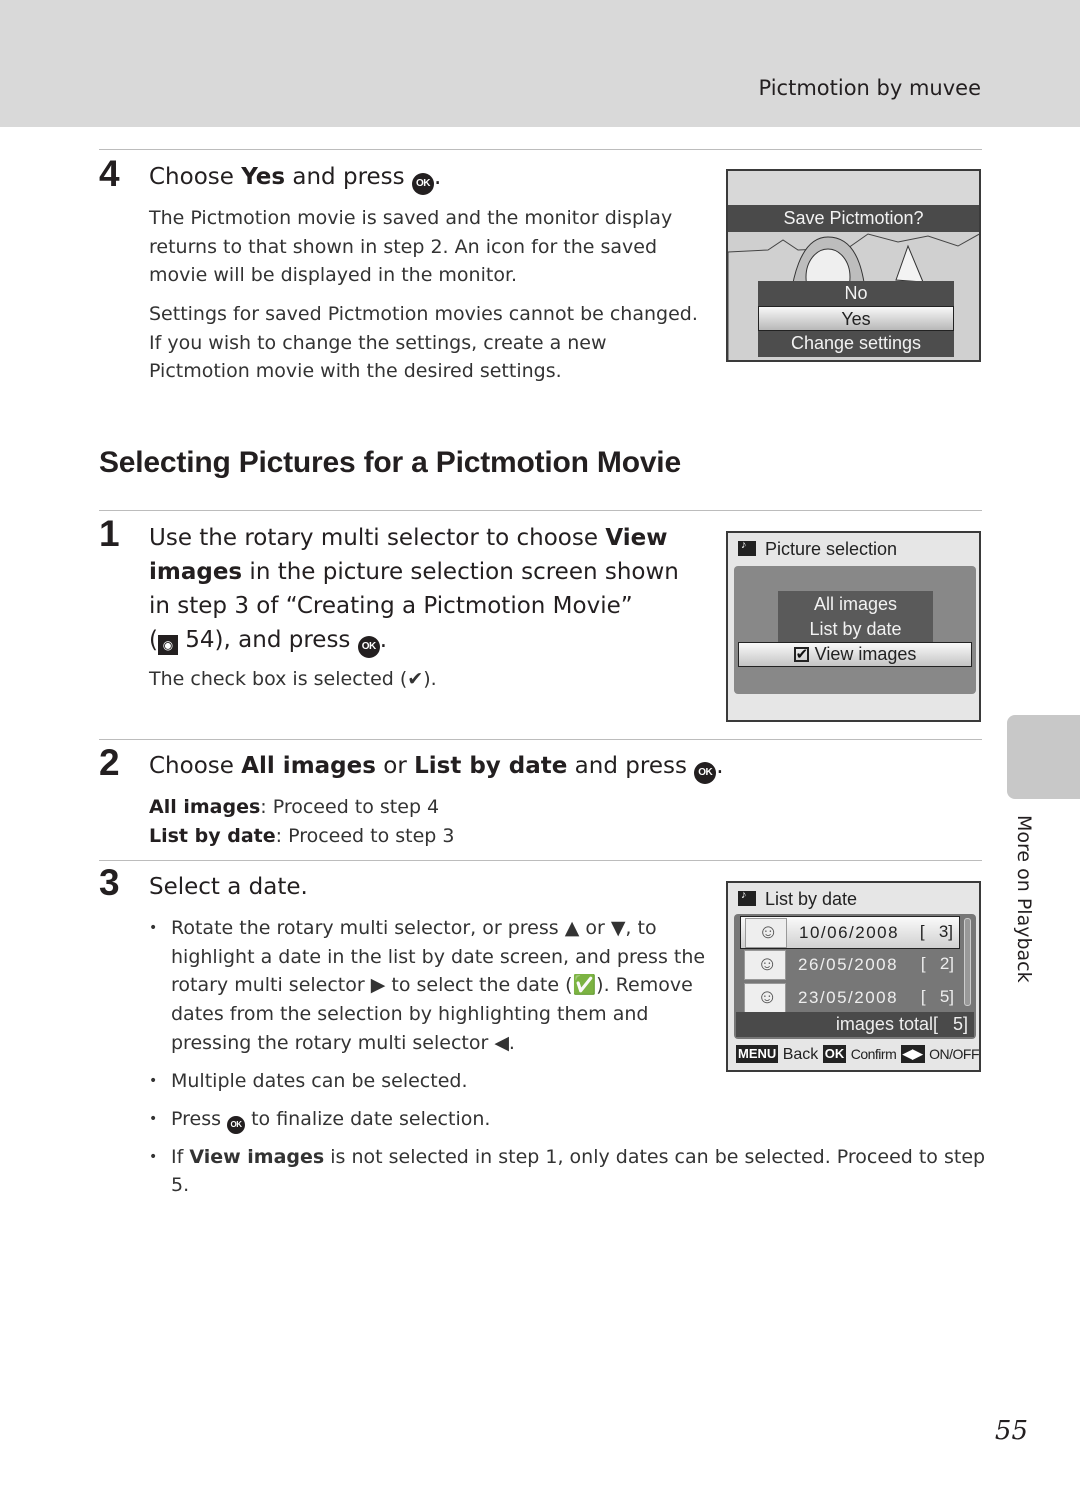 This screenshot has width=1080, height=1486. Describe the element at coordinates (167, 645) in the screenshot. I see `reference-icon: ◉` at that location.